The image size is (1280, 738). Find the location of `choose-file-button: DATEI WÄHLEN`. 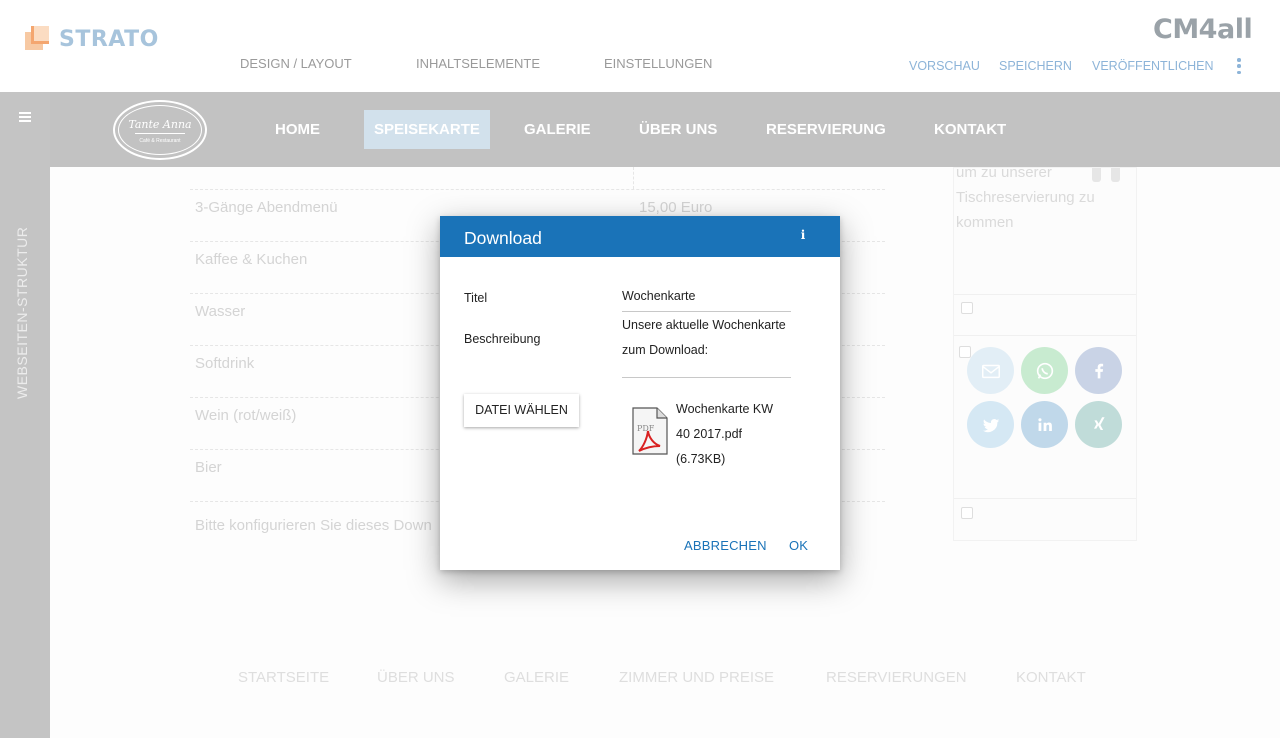

choose-file-button: DATEI WÄHLEN is located at coordinates (521, 410).